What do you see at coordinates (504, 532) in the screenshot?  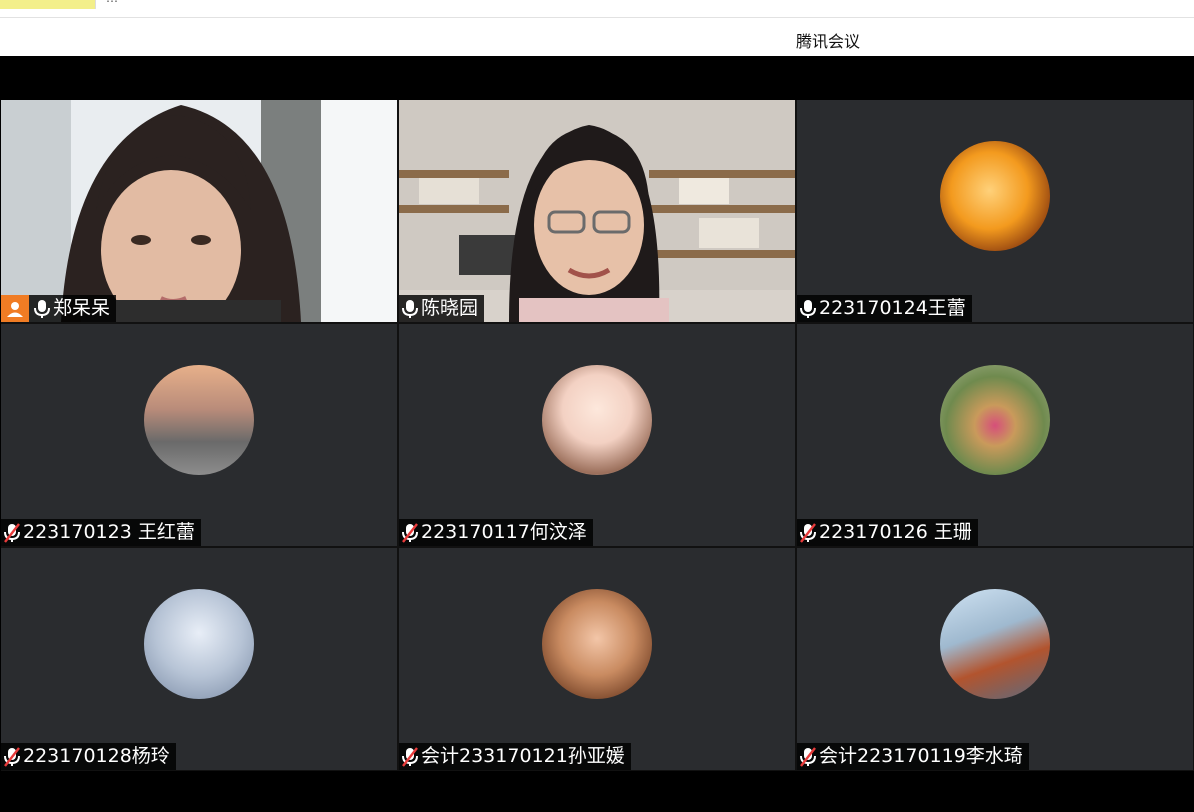 I see `participant-name: 223170117何汶泽` at bounding box center [504, 532].